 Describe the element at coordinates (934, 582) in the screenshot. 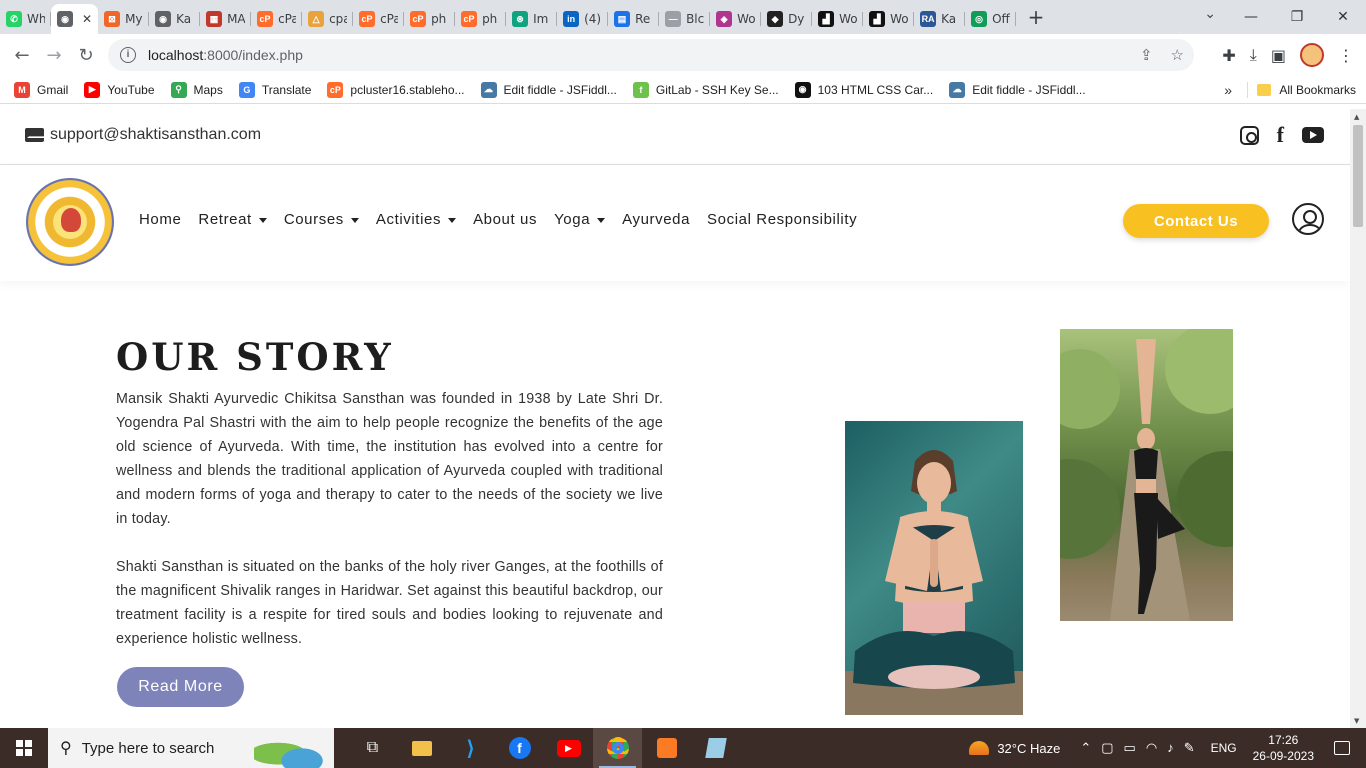

I see `meditation-illustration` at that location.